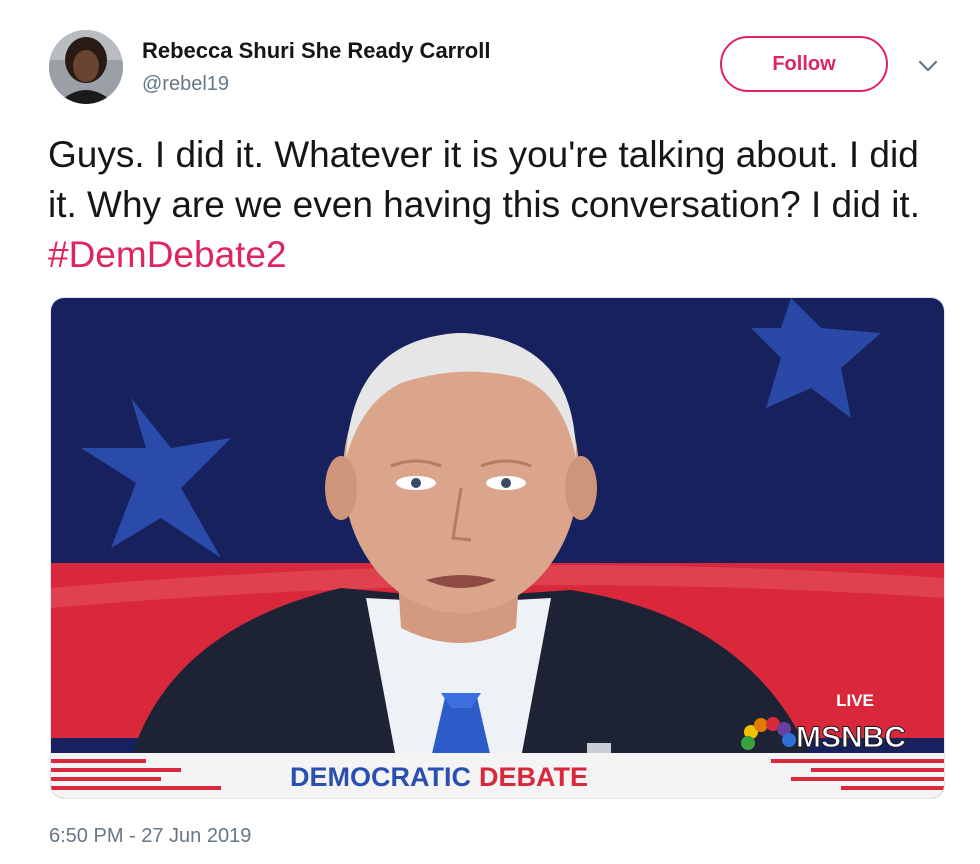  What do you see at coordinates (185, 84) in the screenshot?
I see `author-handle: @rebel19` at bounding box center [185, 84].